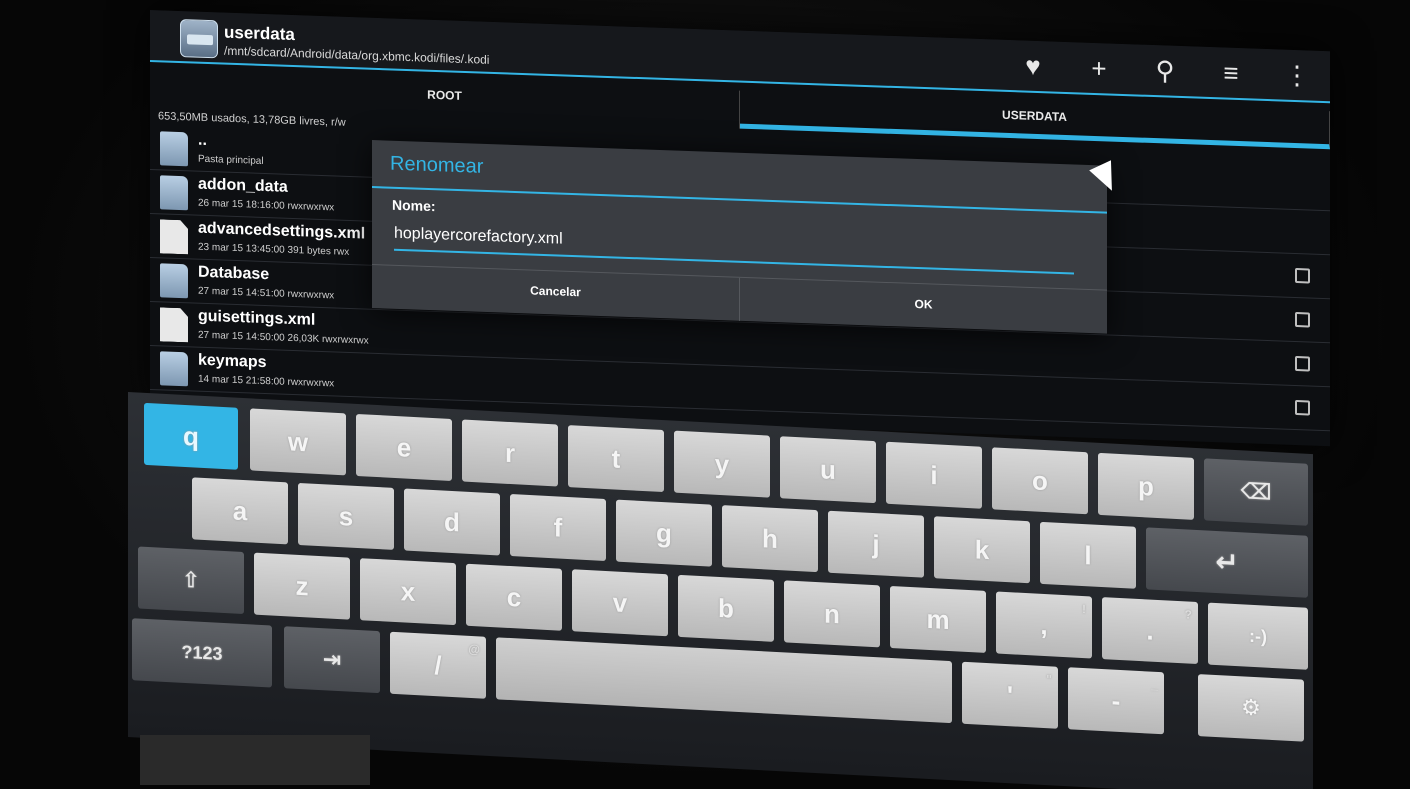  Describe the element at coordinates (408, 592) in the screenshot. I see `key-x: x` at that location.